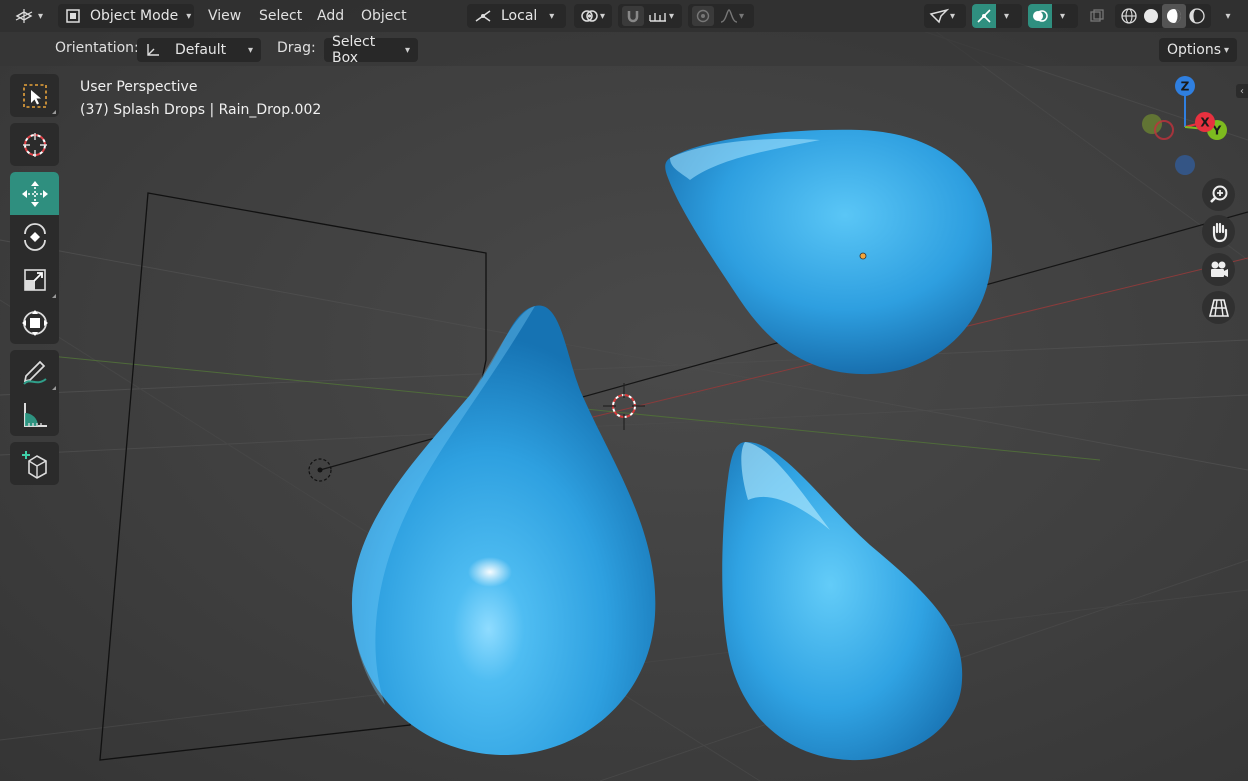 This screenshot has height=781, width=1248. I want to click on visibility-dropdown: ▾, so click(945, 16).